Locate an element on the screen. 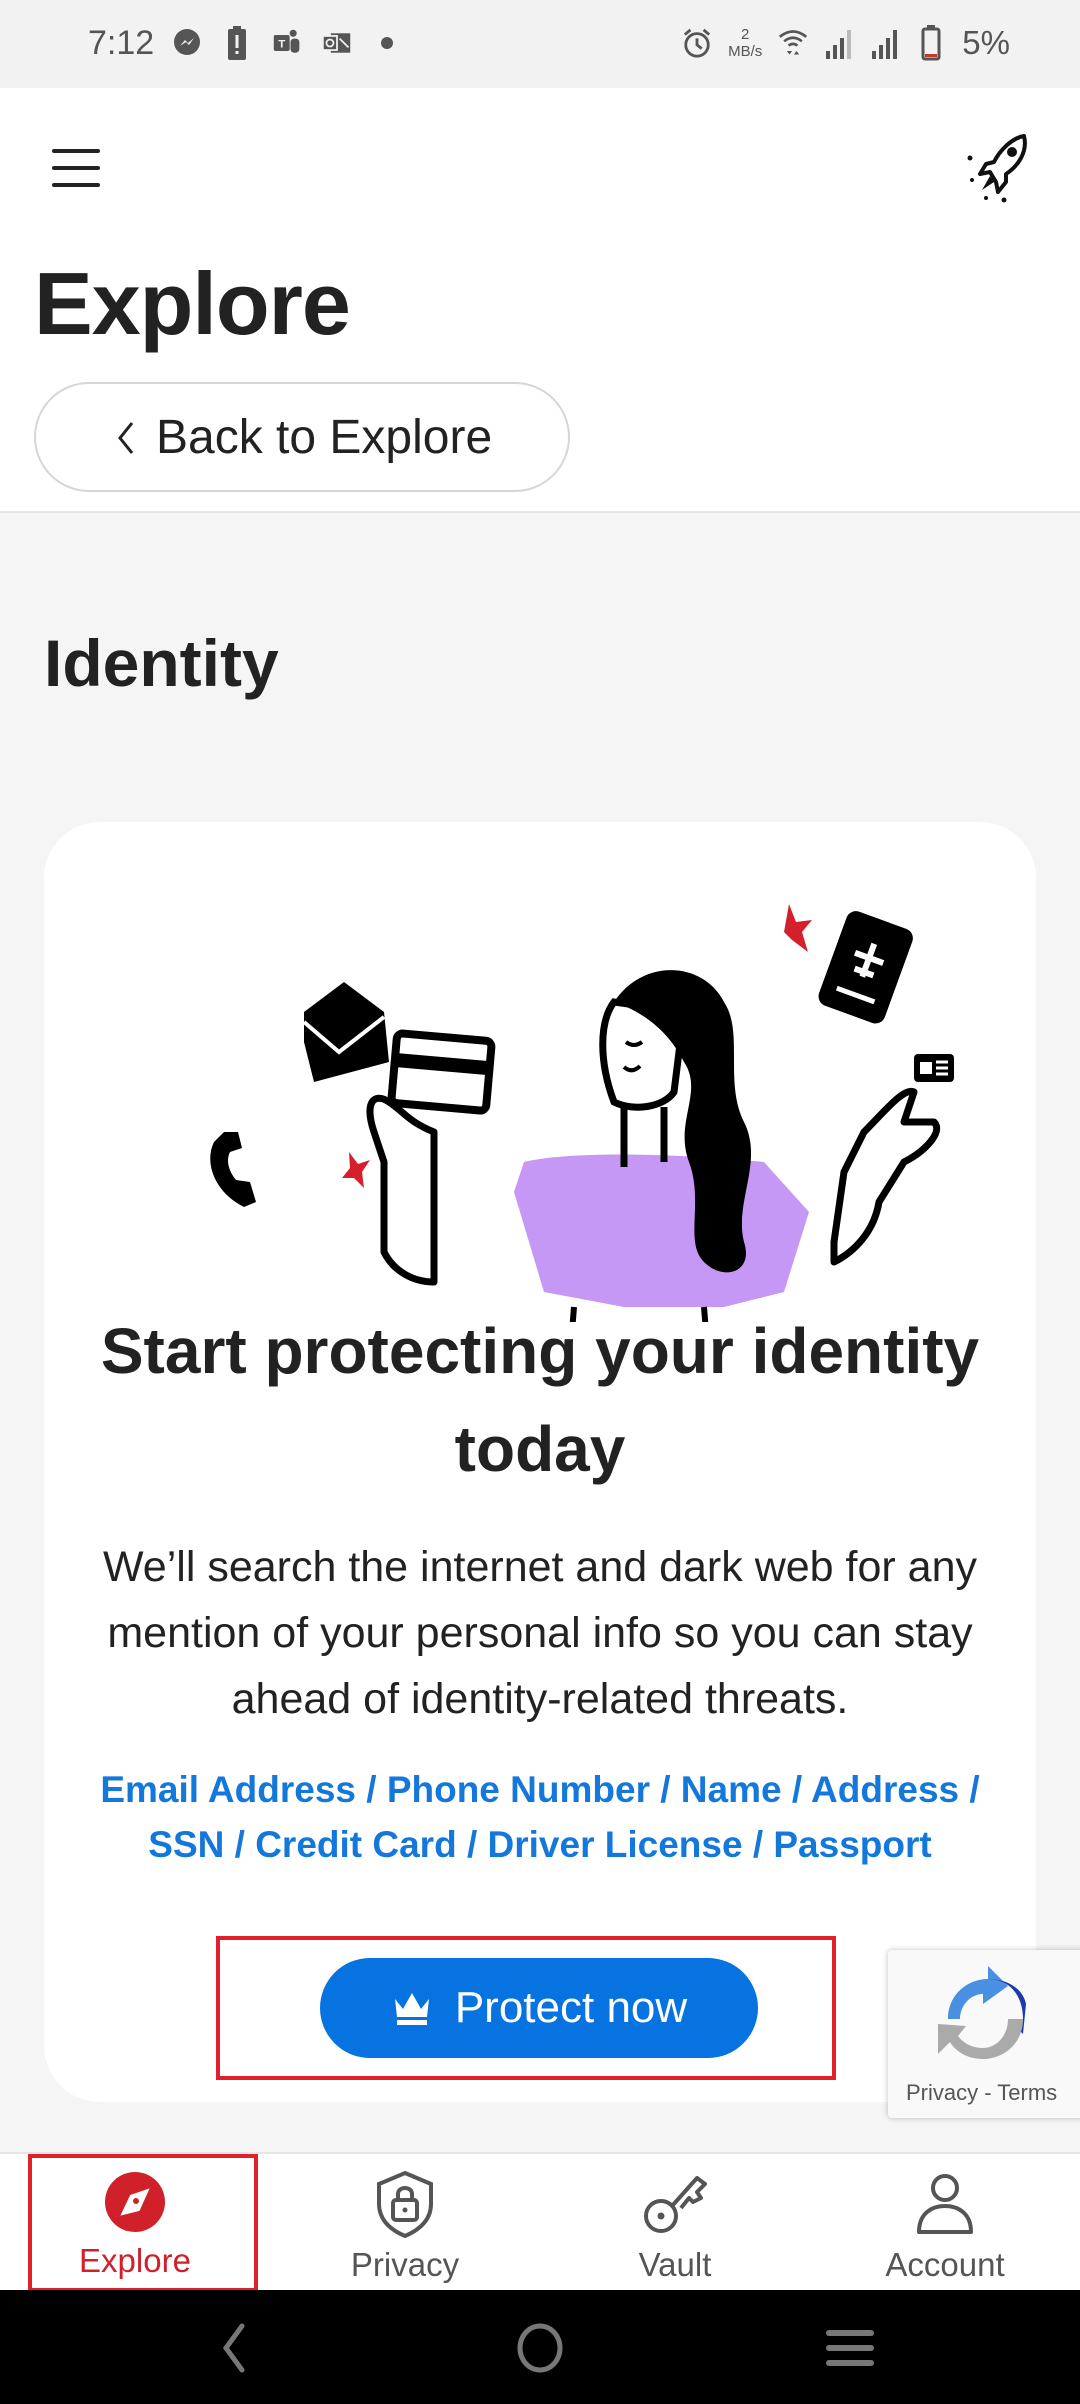  recents-icon is located at coordinates (850, 2348).